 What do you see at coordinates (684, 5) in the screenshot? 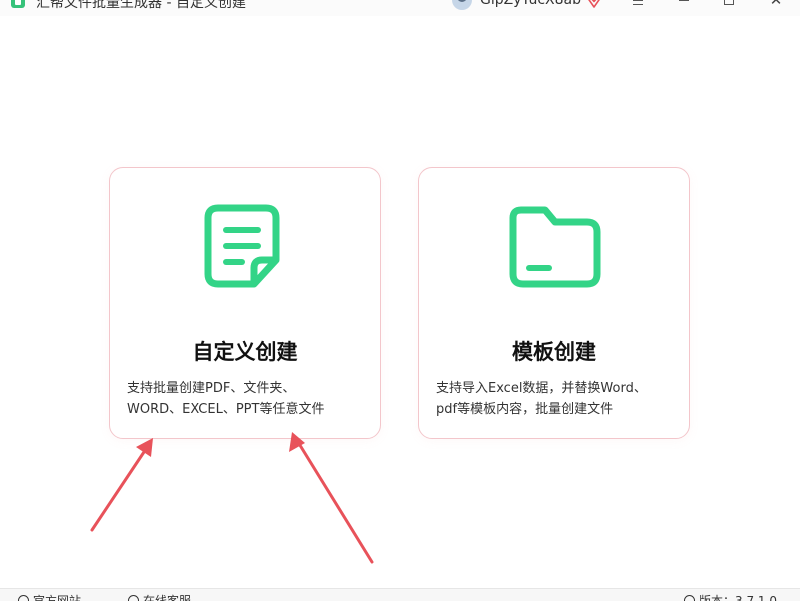
I see `minimize-button` at bounding box center [684, 5].